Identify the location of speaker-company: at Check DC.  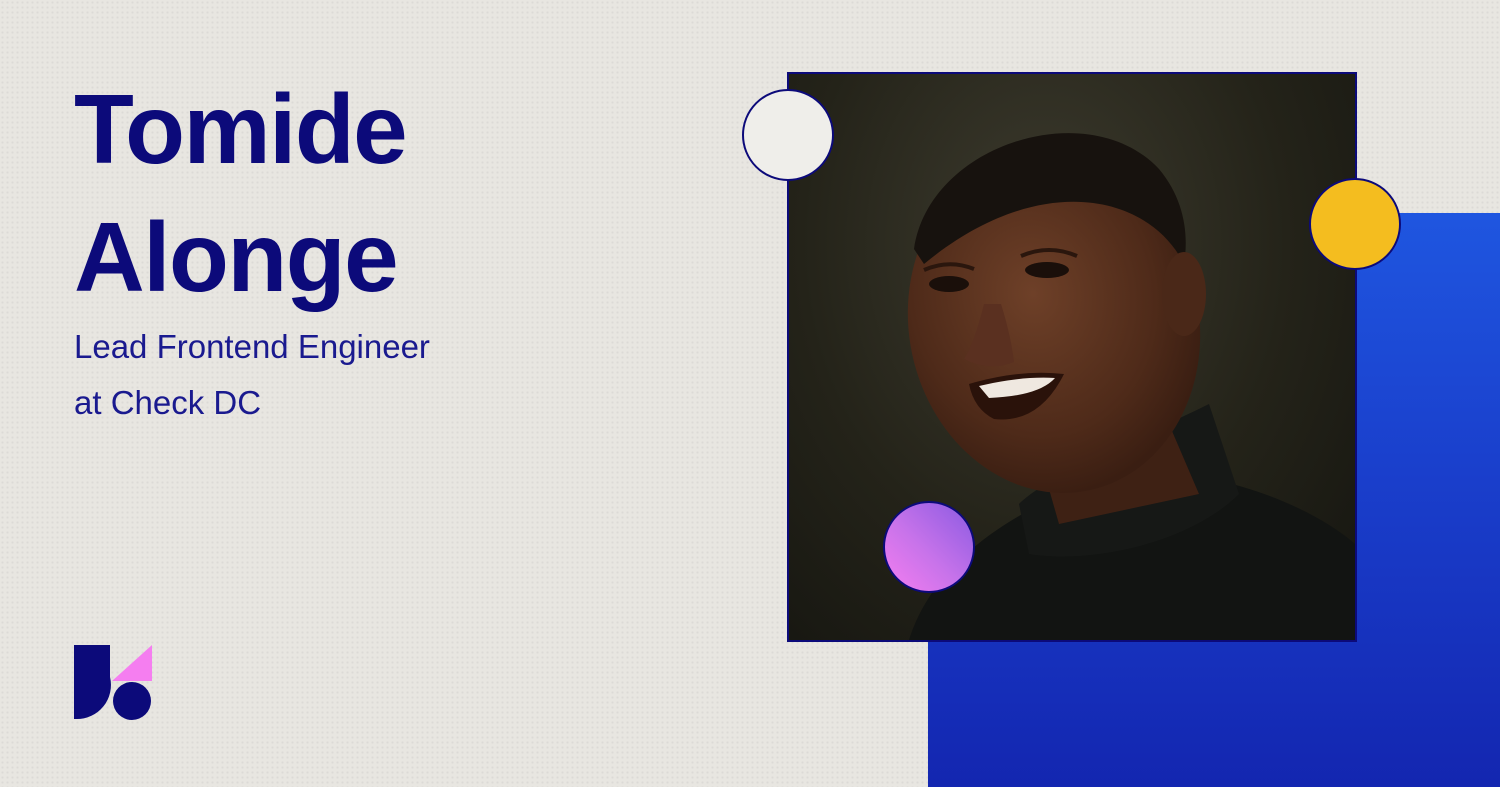
(168, 402).